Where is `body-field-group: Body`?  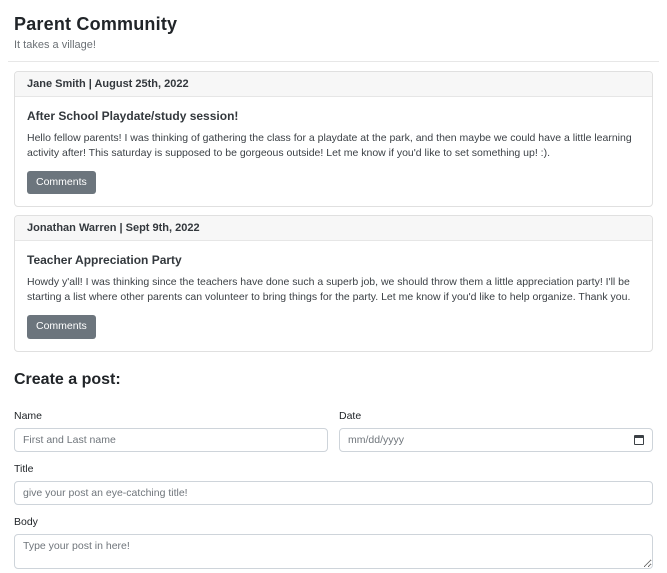 body-field-group: Body is located at coordinates (333, 544).